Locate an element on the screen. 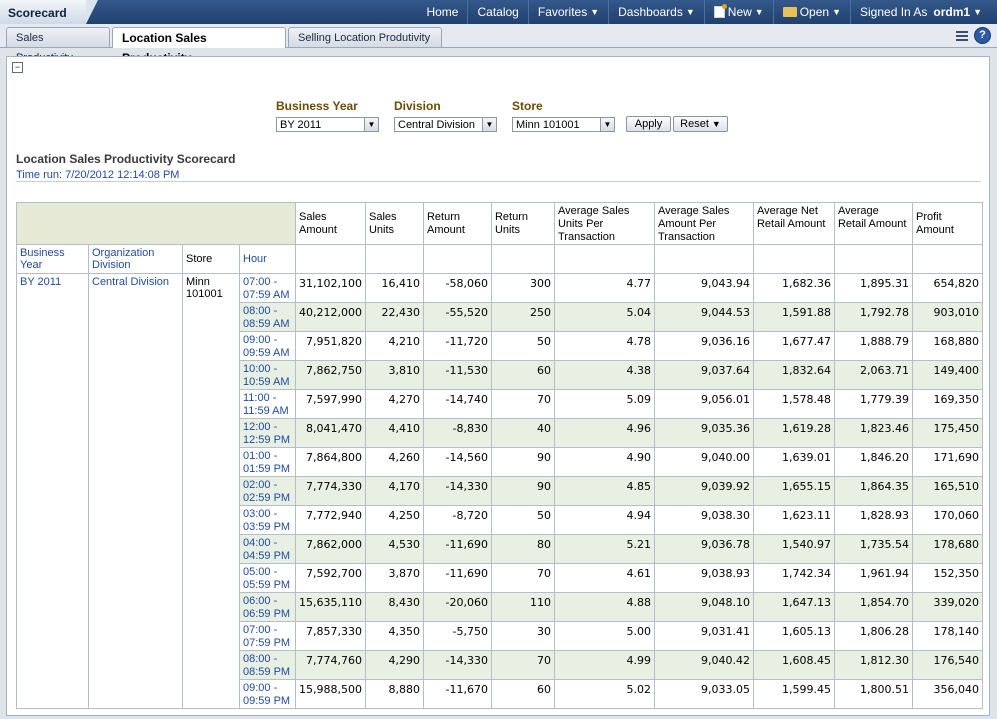 This screenshot has height=719, width=997. business-year-value: BY 2011 is located at coordinates (301, 125).